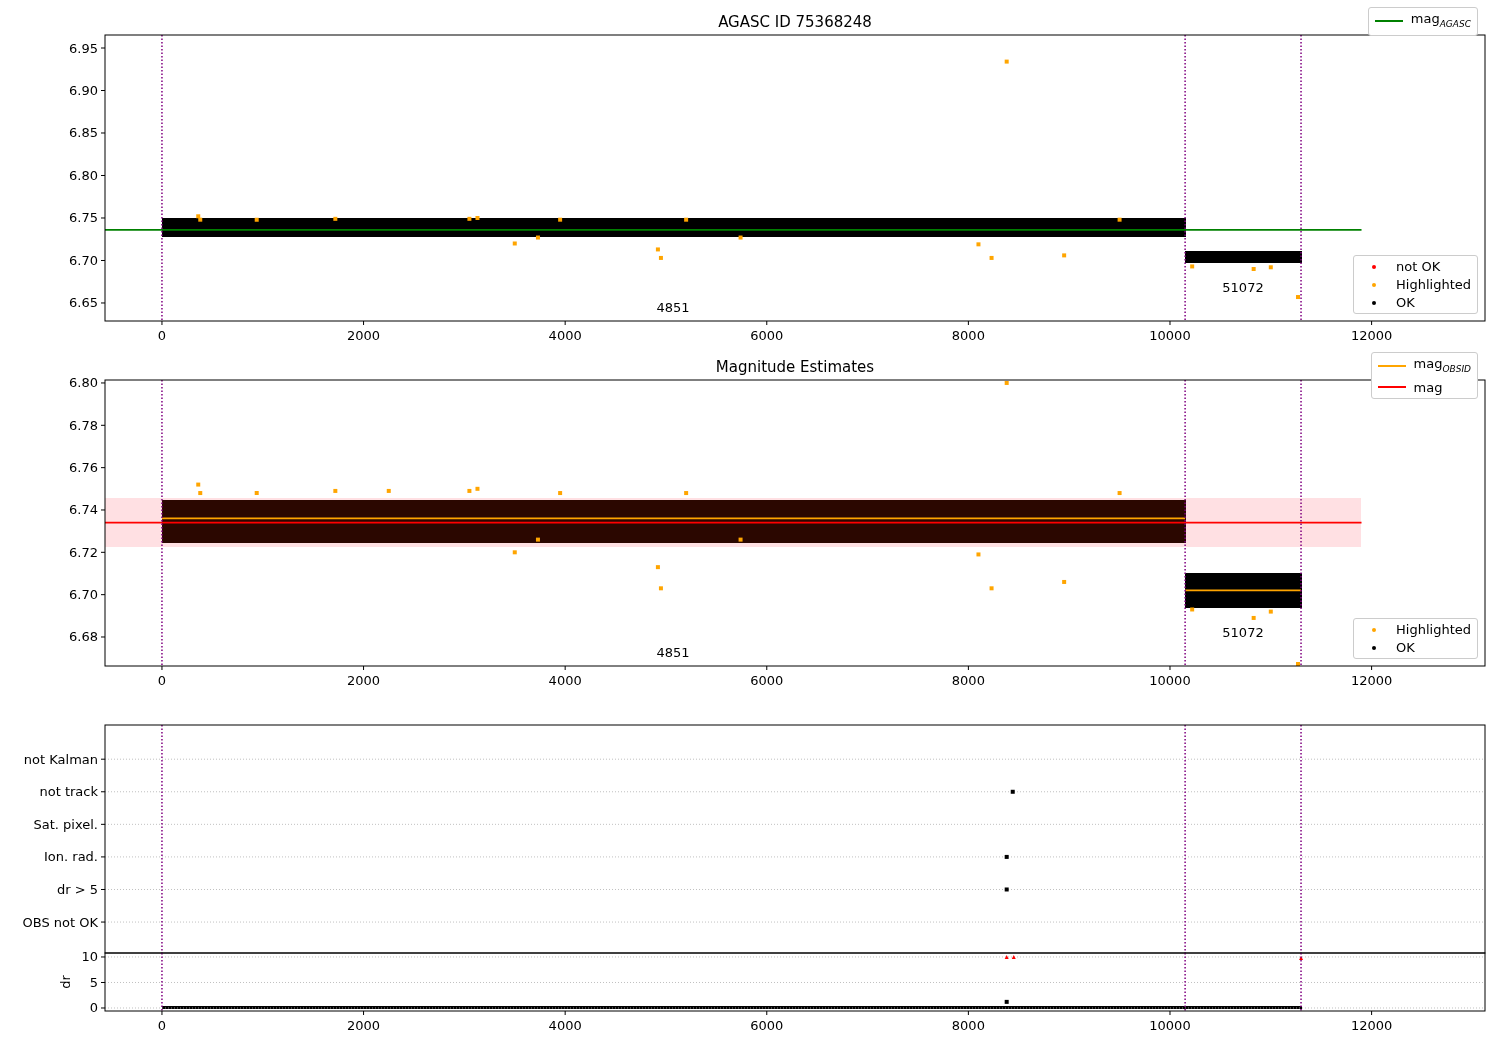 Image resolution: width=1500 pixels, height=1050 pixels. What do you see at coordinates (83, 133) in the screenshot?
I see `tick-label: 6.85` at bounding box center [83, 133].